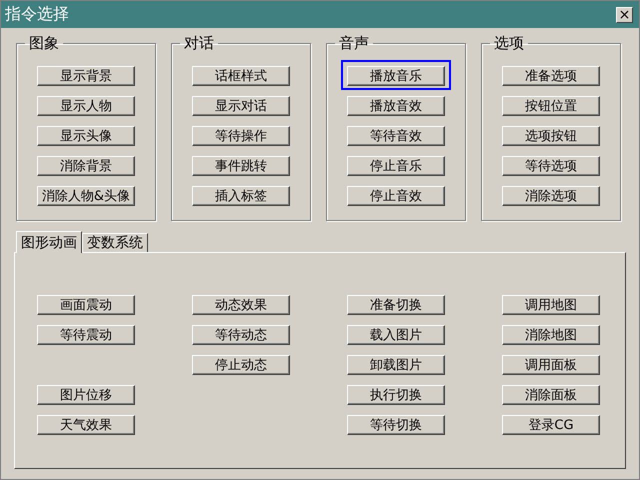 The height and width of the screenshot is (480, 640). What do you see at coordinates (509, 43) in the screenshot?
I see `group-title: 选项` at bounding box center [509, 43].